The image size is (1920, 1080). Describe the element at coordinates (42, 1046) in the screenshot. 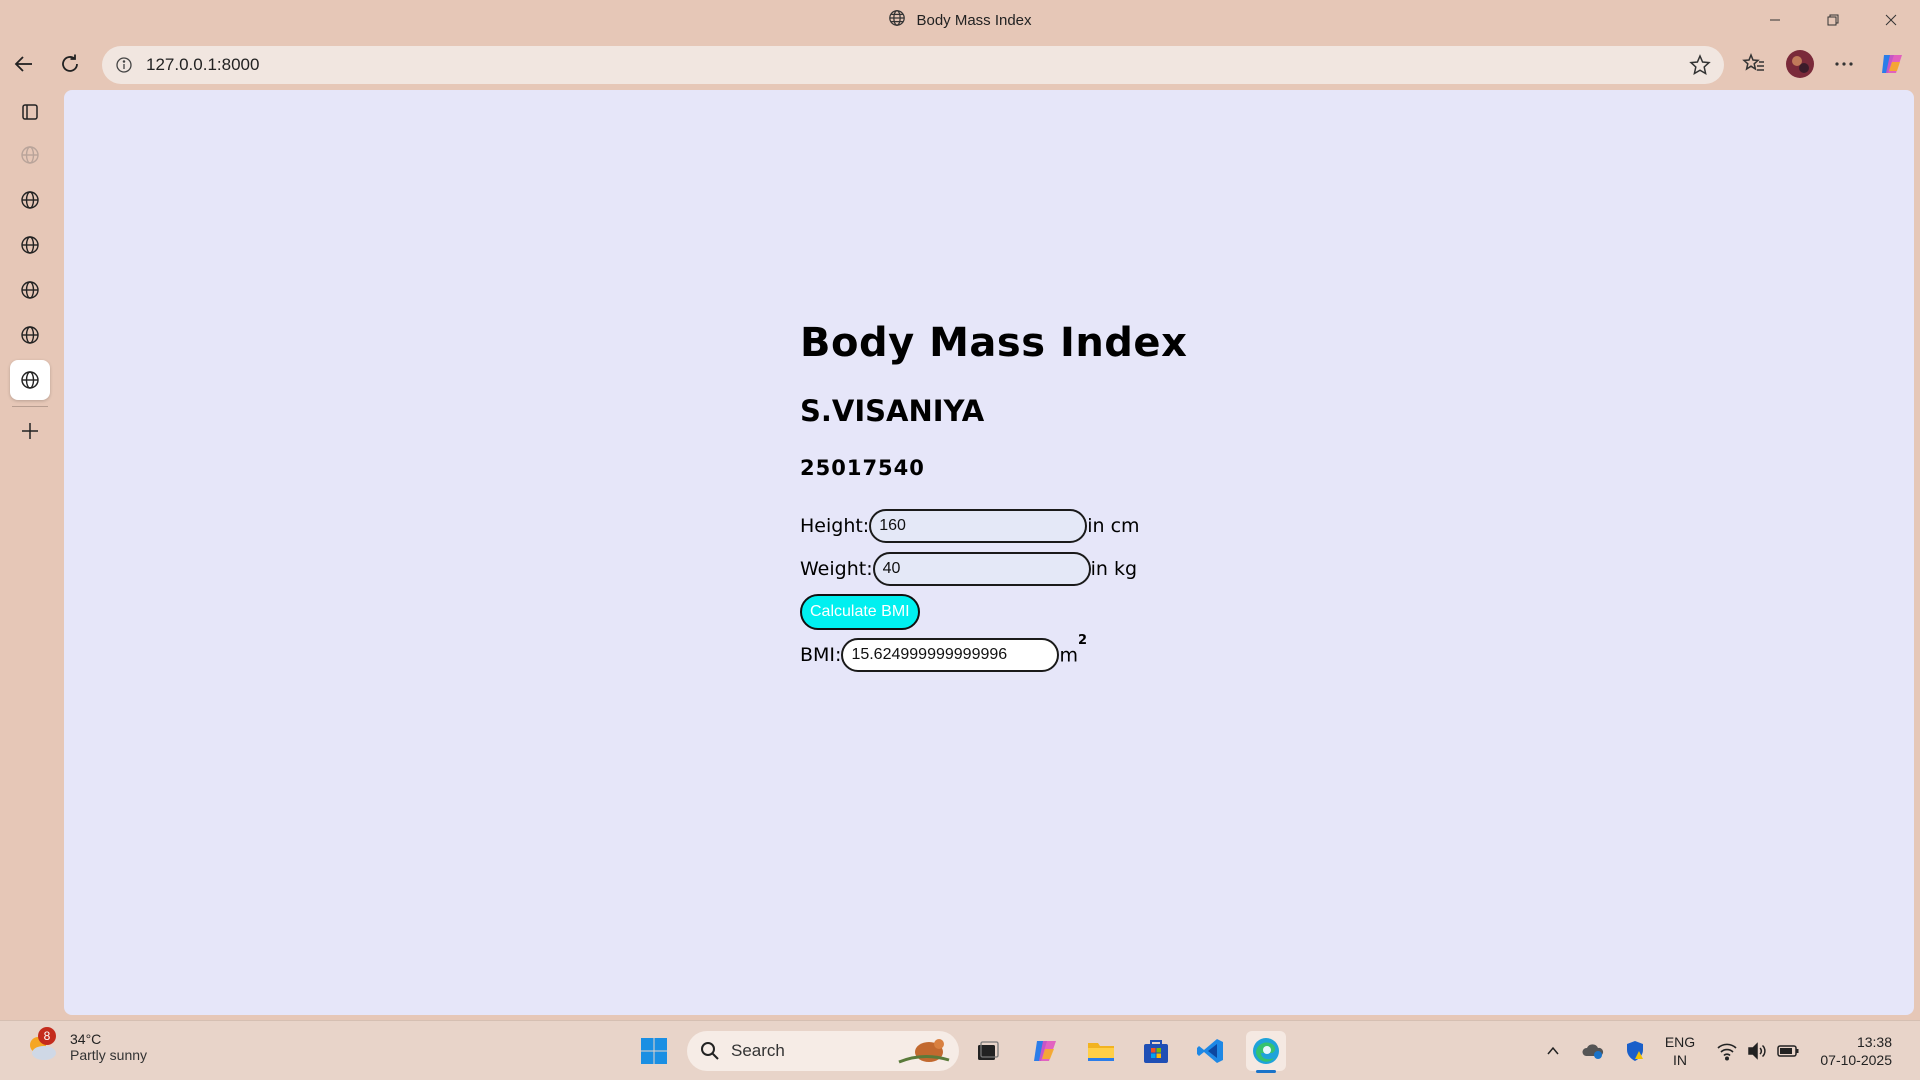

I see `weather-icon: 8` at that location.